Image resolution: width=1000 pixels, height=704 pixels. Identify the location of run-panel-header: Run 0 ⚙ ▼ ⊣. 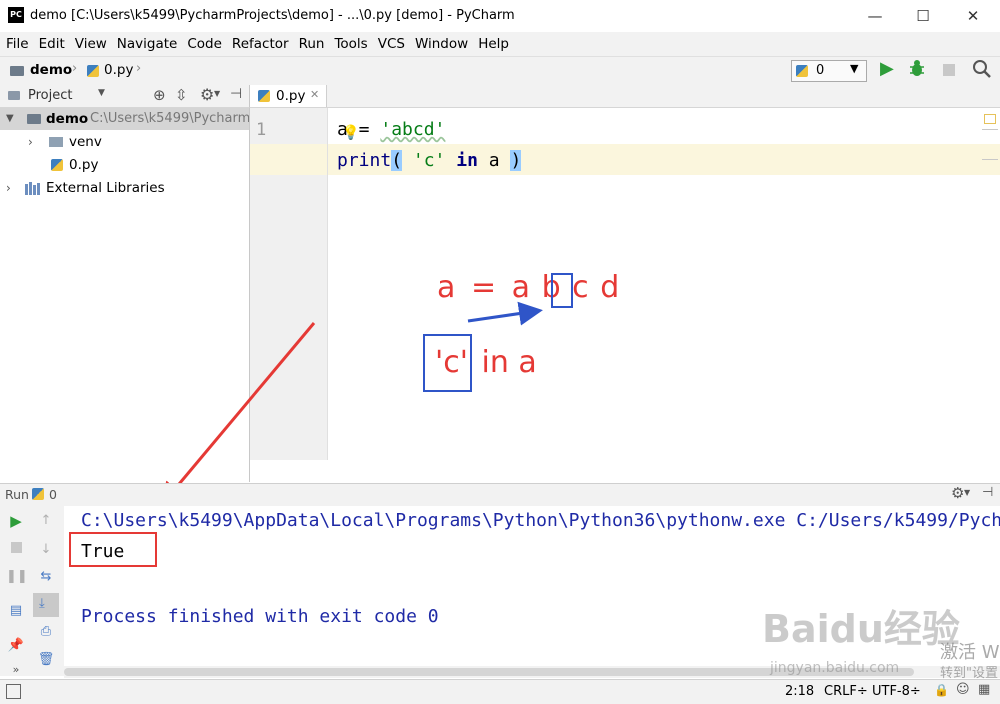
(500, 495).